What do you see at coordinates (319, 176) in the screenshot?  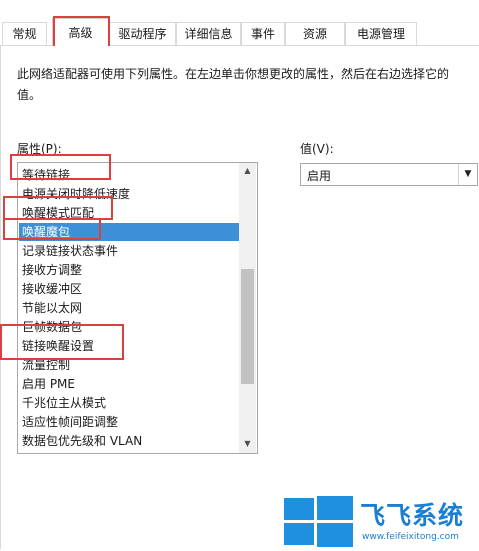 I see `value-dropdown-selected: 启用` at bounding box center [319, 176].